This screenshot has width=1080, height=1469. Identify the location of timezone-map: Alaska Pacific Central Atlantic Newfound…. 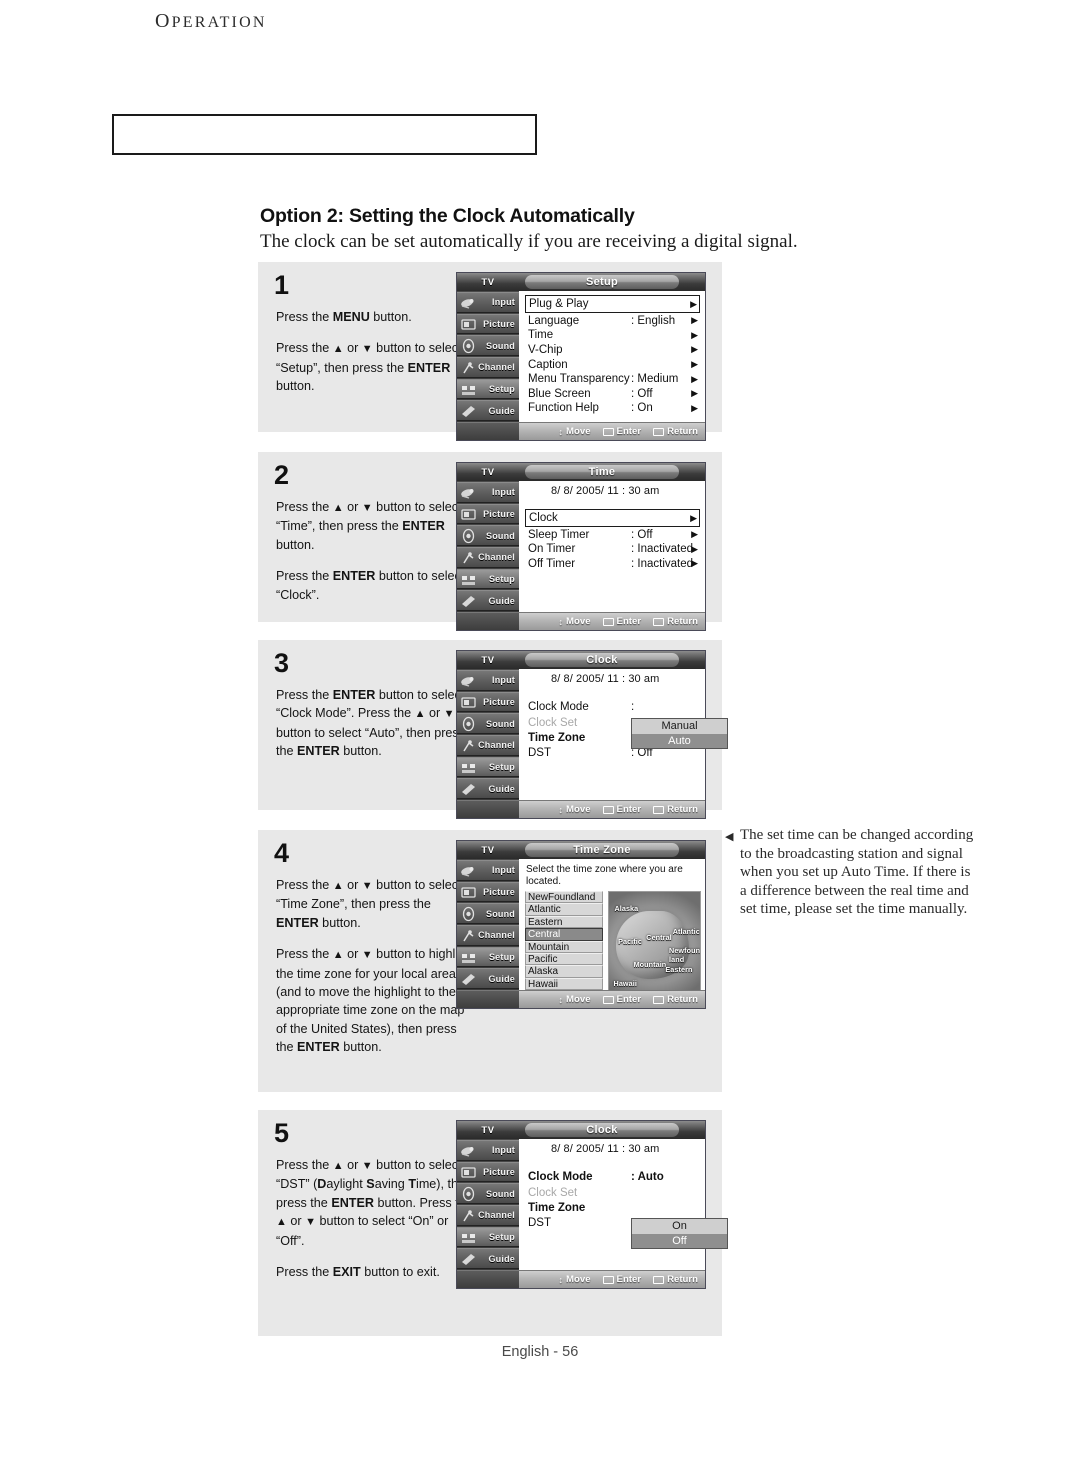
(654, 943).